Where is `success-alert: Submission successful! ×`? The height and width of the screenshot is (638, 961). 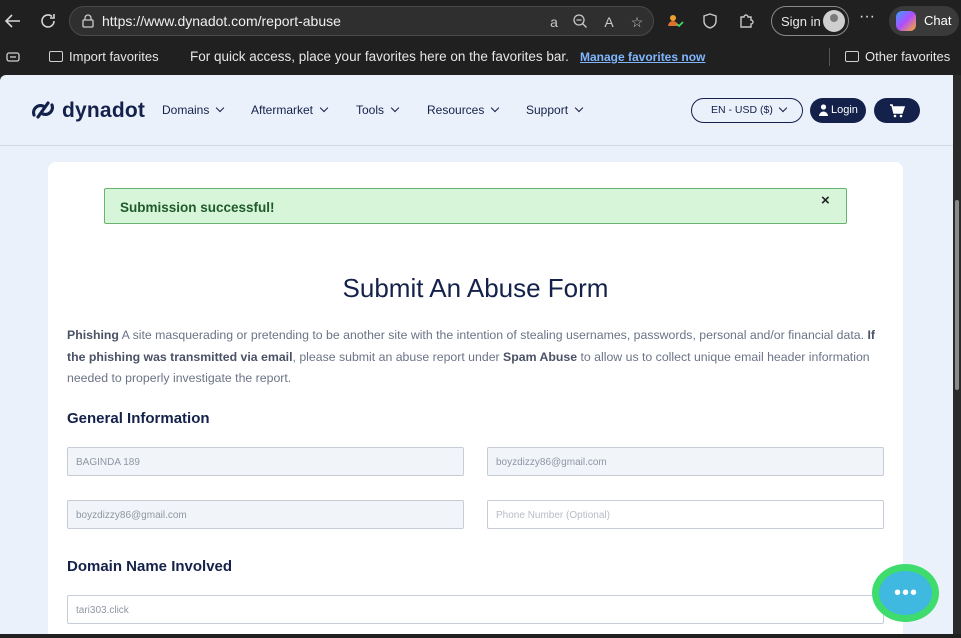 success-alert: Submission successful! × is located at coordinates (475, 206).